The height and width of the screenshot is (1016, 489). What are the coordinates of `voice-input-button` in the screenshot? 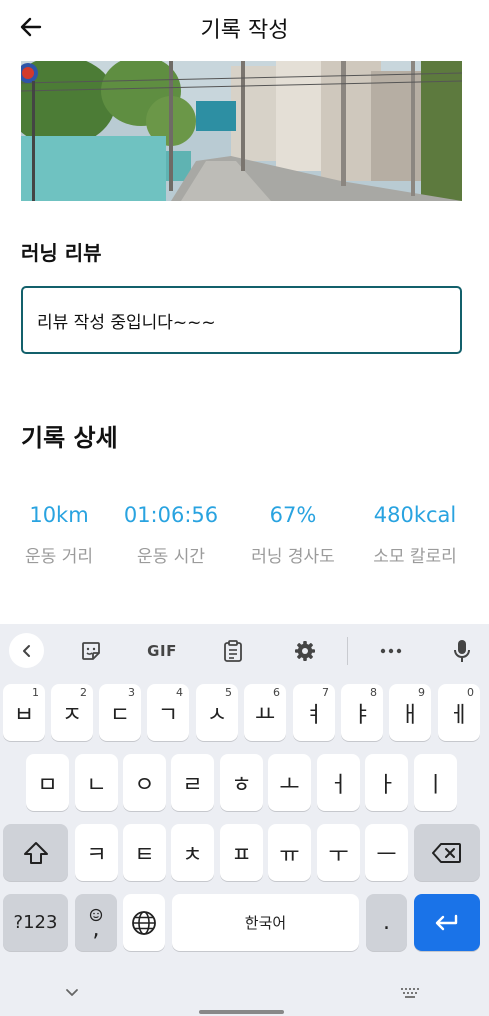 It's located at (462, 651).